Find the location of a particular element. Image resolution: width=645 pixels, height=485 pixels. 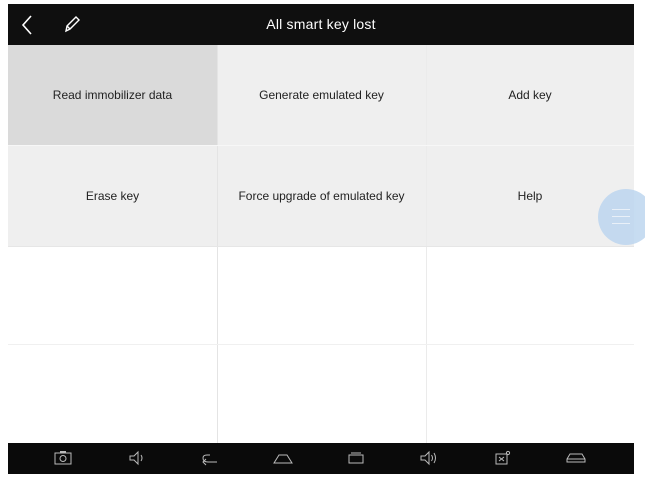

screenshot-icon is located at coordinates (63, 458).